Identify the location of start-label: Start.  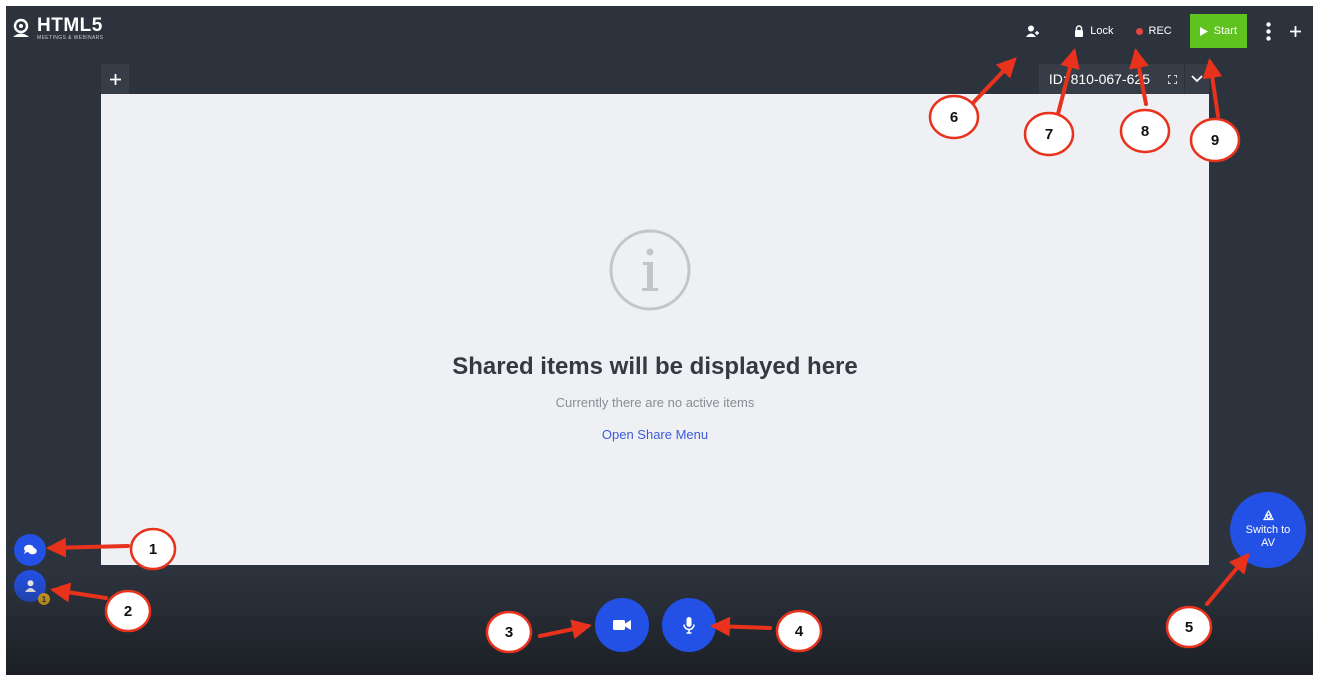
(1225, 31).